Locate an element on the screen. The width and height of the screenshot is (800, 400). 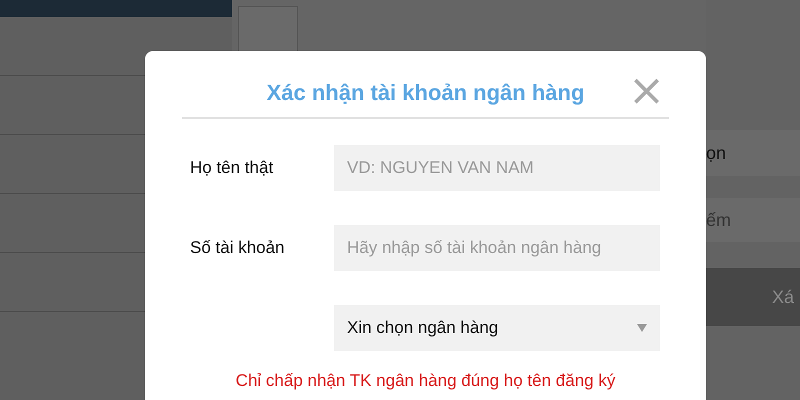
button-text: Xá is located at coordinates (783, 297).